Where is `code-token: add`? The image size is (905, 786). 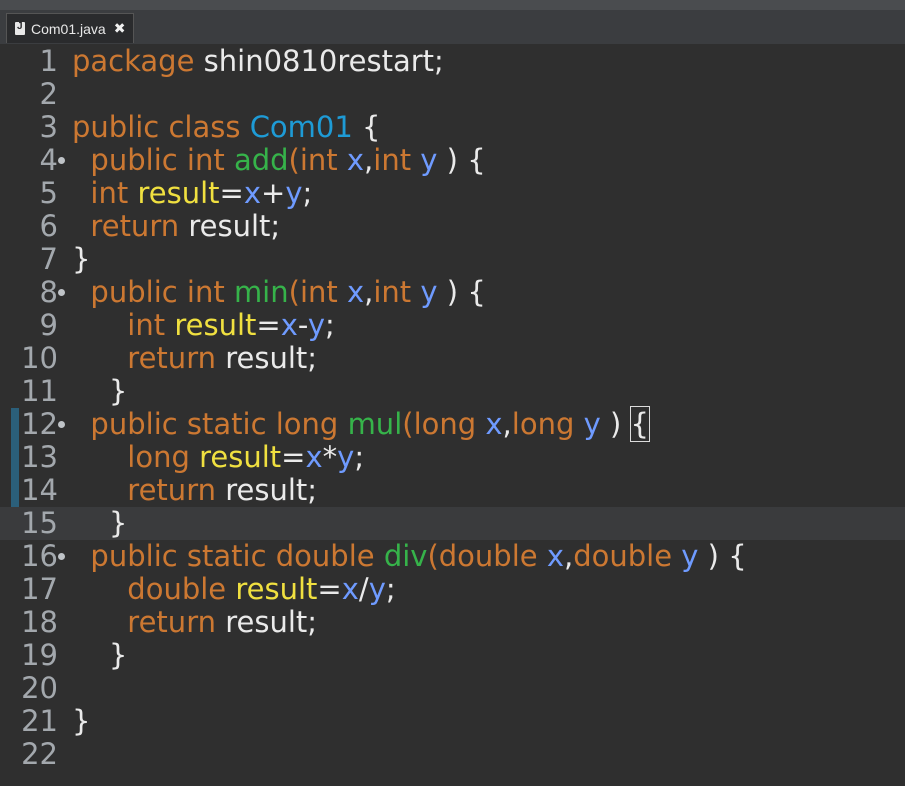
code-token: add is located at coordinates (261, 160).